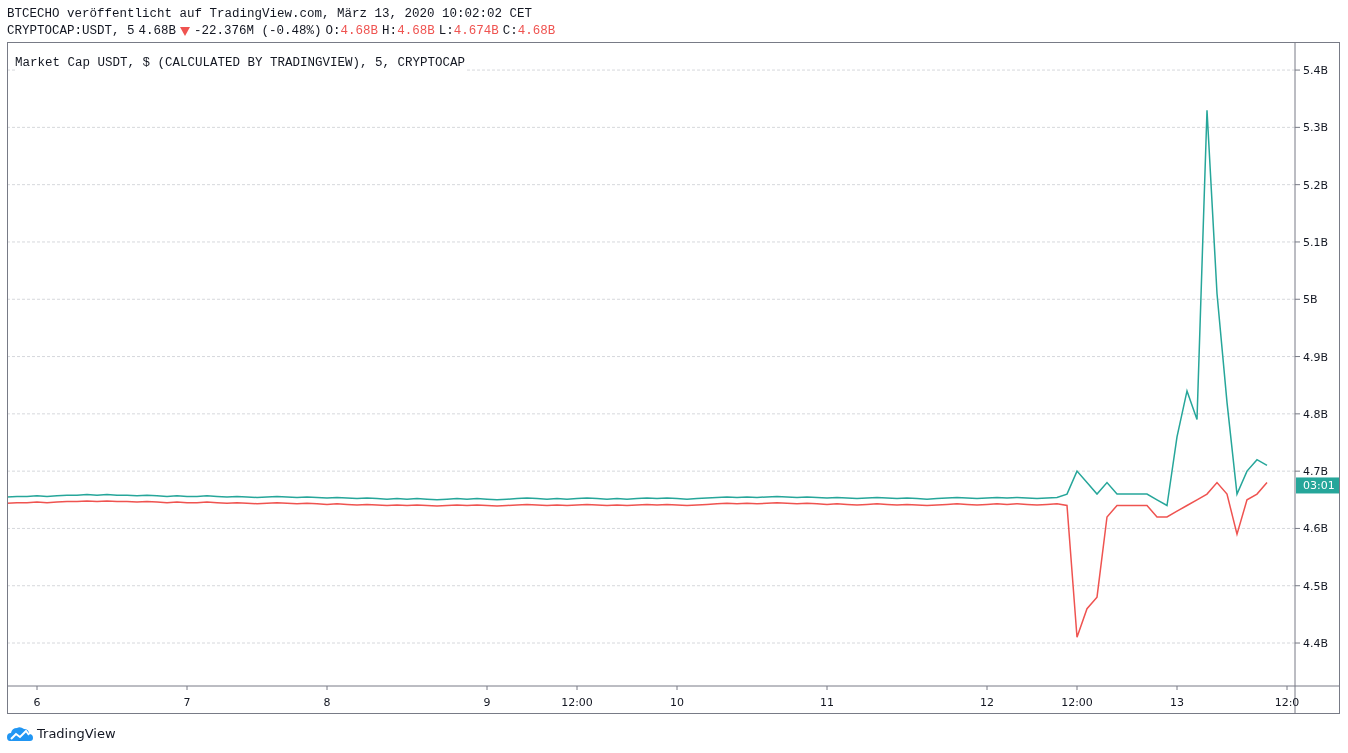 This screenshot has height=753, width=1348. I want to click on ohlc-value: 4.674B, so click(476, 31).